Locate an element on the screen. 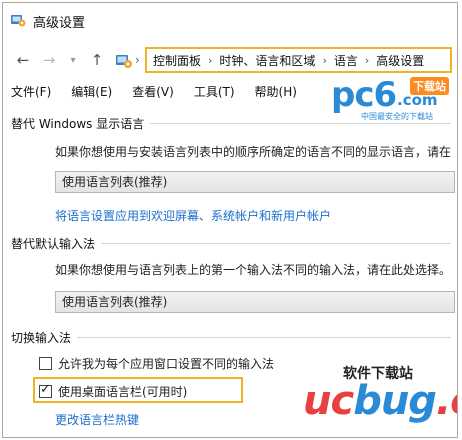 The height and width of the screenshot is (440, 462). menu-help: 帮助(H) is located at coordinates (276, 93).